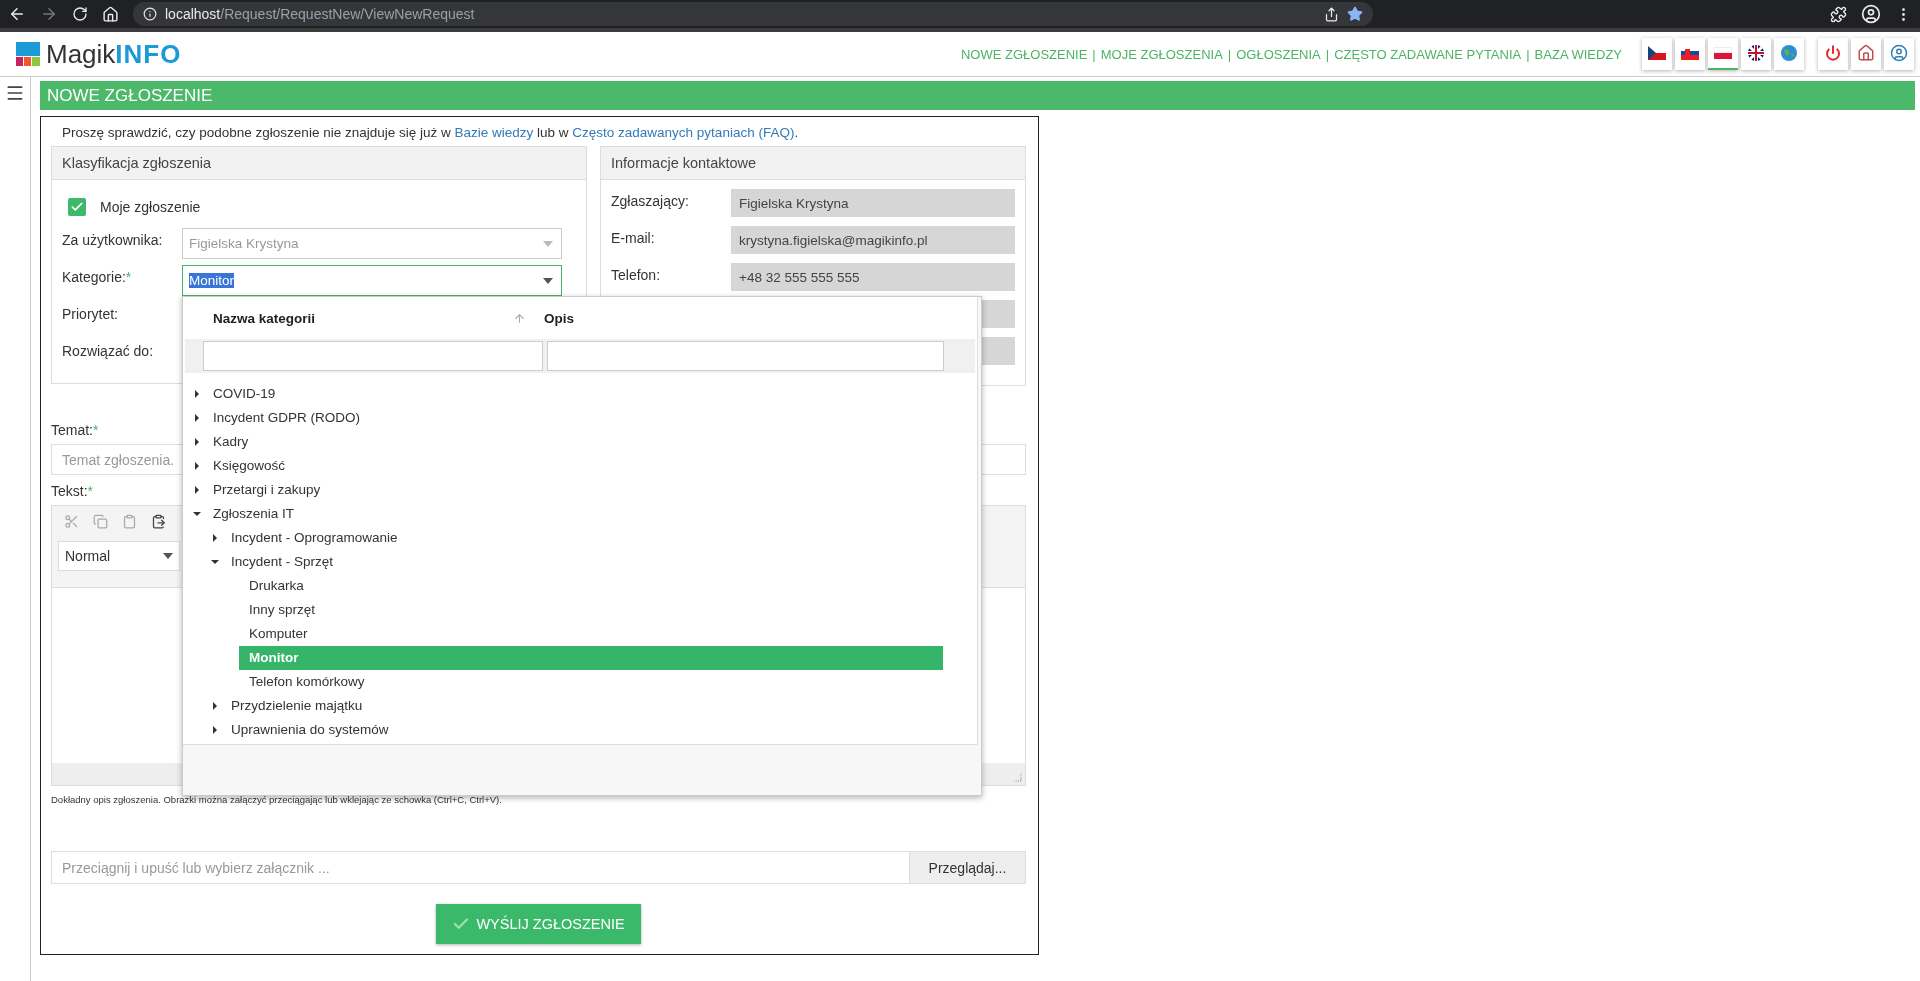  What do you see at coordinates (90, 313) in the screenshot?
I see `field-label: Priorytet:` at bounding box center [90, 313].